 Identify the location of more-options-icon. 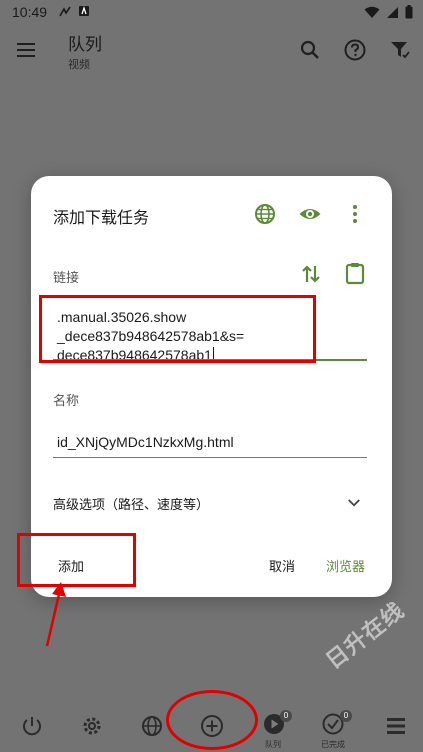
(355, 214).